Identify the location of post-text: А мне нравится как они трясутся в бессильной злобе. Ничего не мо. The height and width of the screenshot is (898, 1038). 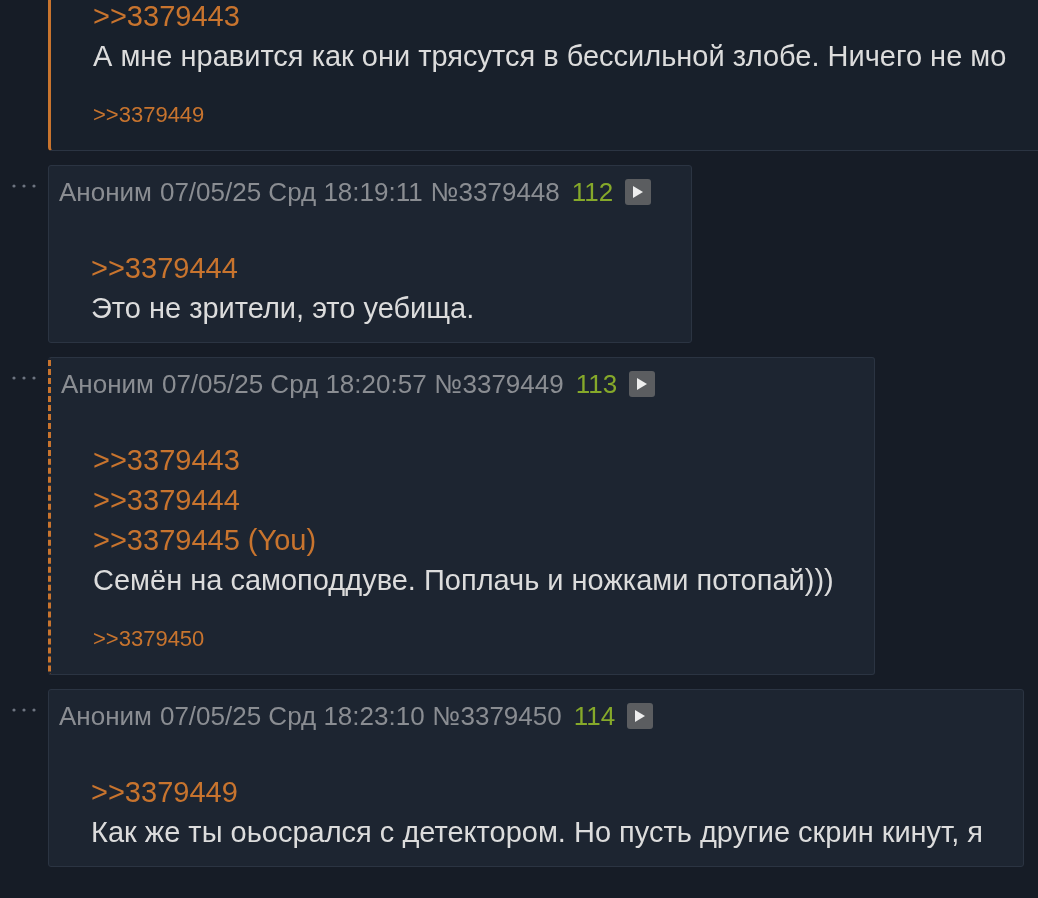
(550, 56).